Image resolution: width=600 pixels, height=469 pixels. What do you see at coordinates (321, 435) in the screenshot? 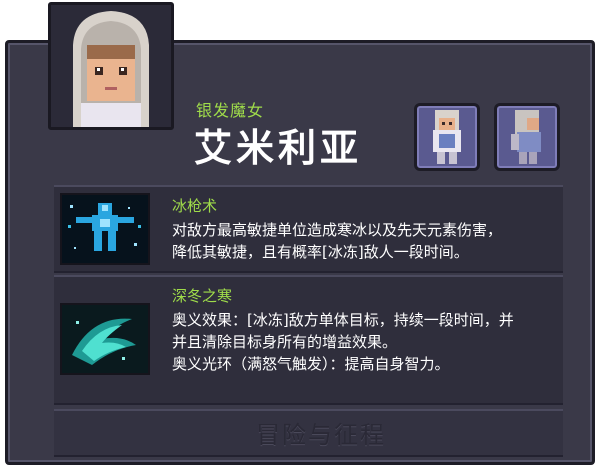
I see `game-logo-watermark: 冒险与征程` at bounding box center [321, 435].